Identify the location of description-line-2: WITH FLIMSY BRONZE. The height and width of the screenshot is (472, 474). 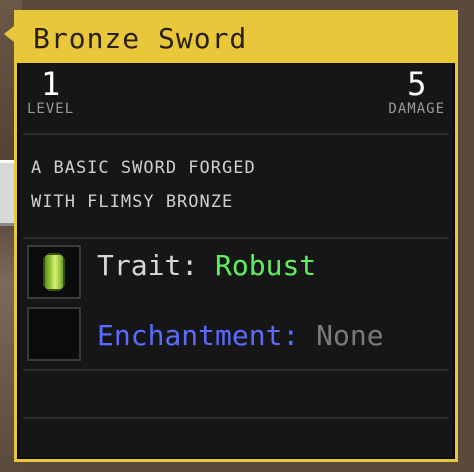
(132, 202).